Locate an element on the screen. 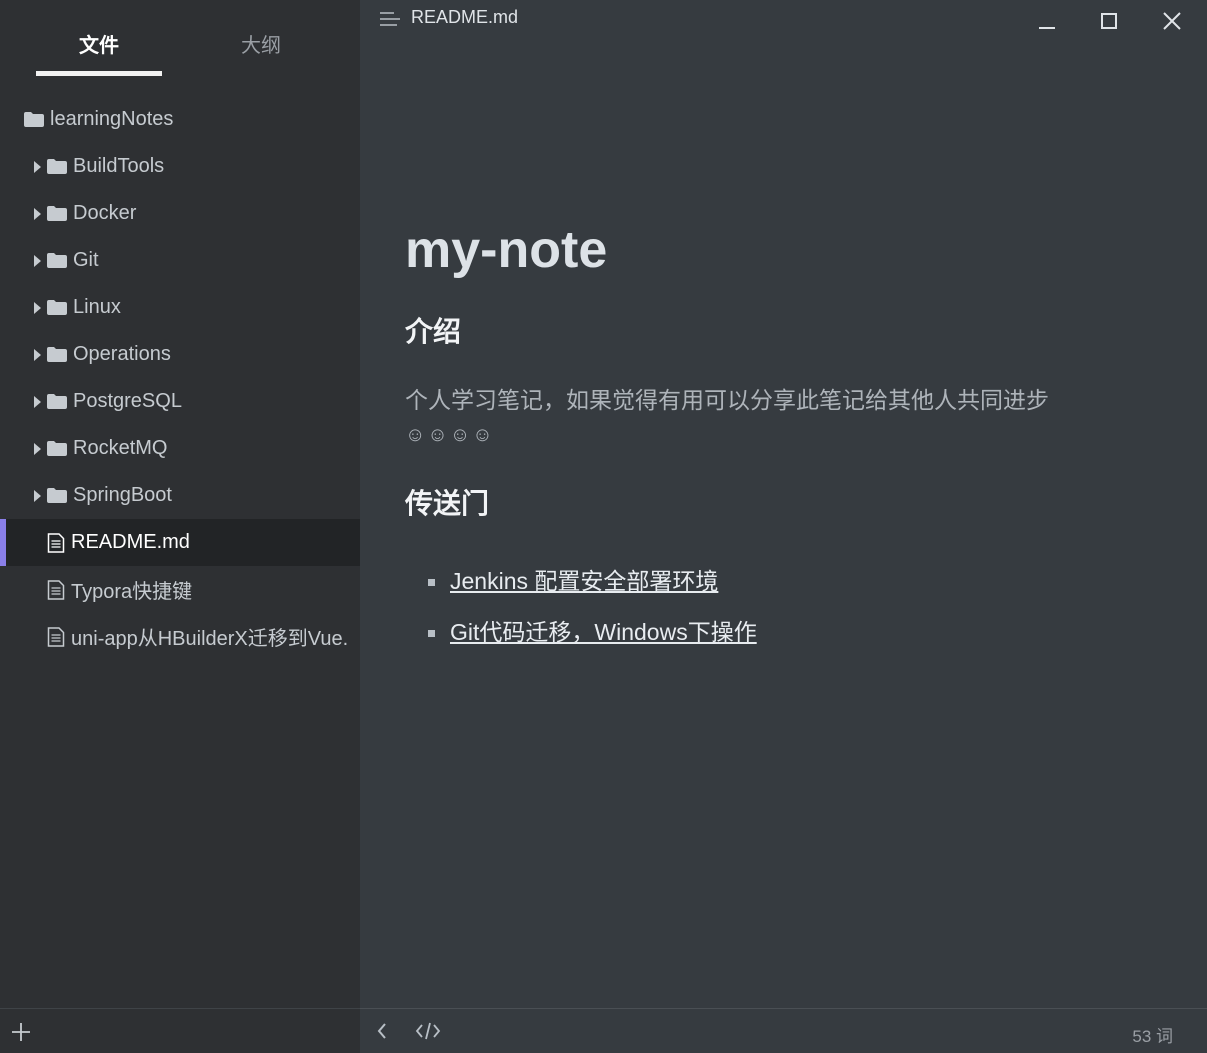  tree-item-label: Git is located at coordinates (86, 260).